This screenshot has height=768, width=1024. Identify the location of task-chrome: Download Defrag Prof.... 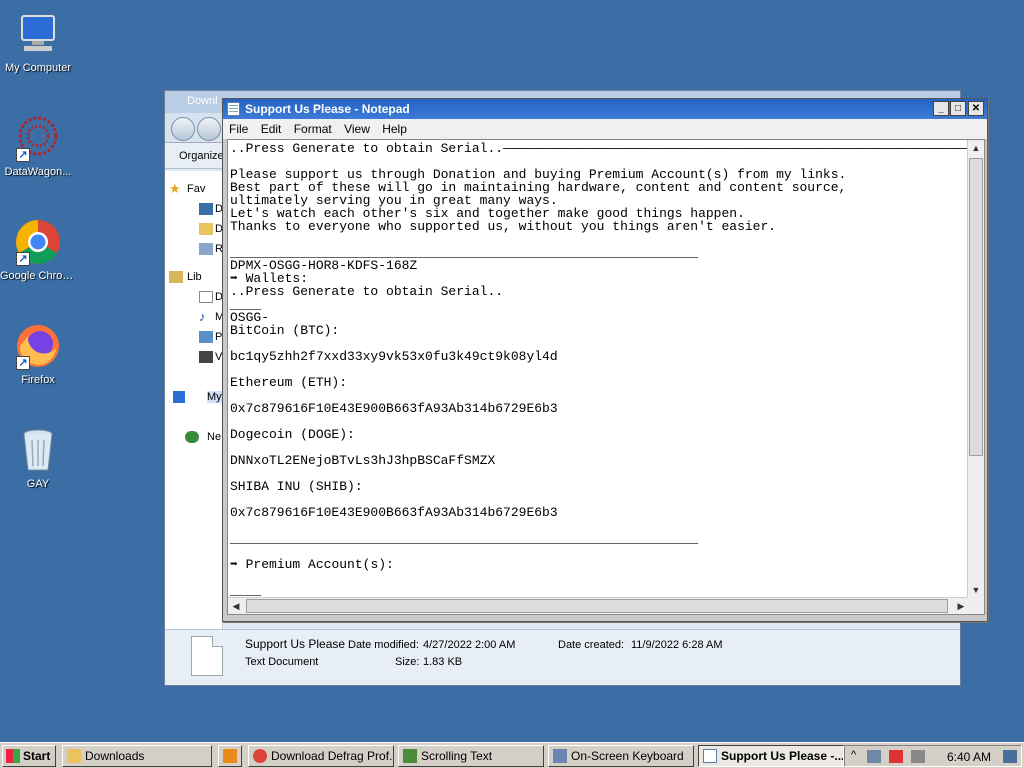
(321, 756).